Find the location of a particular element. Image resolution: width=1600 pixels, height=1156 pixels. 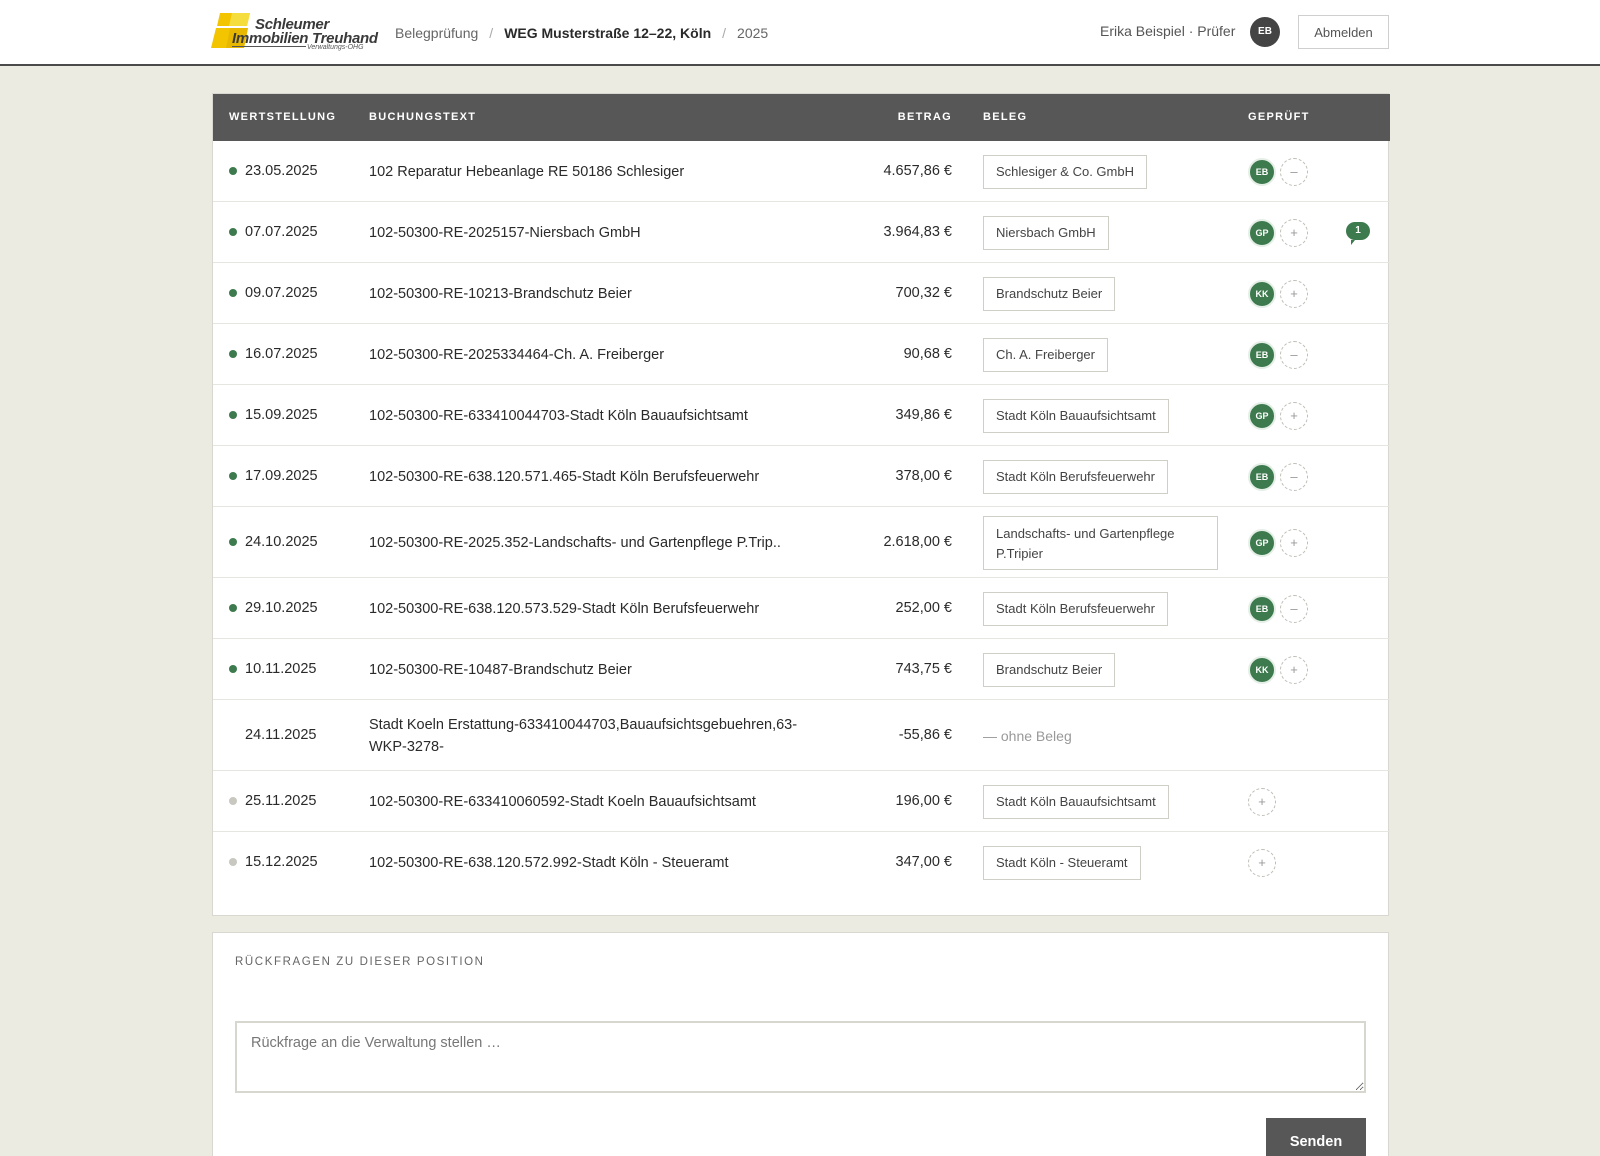

receipt-button: Schlesiger & Co. GmbH is located at coordinates (1065, 171).